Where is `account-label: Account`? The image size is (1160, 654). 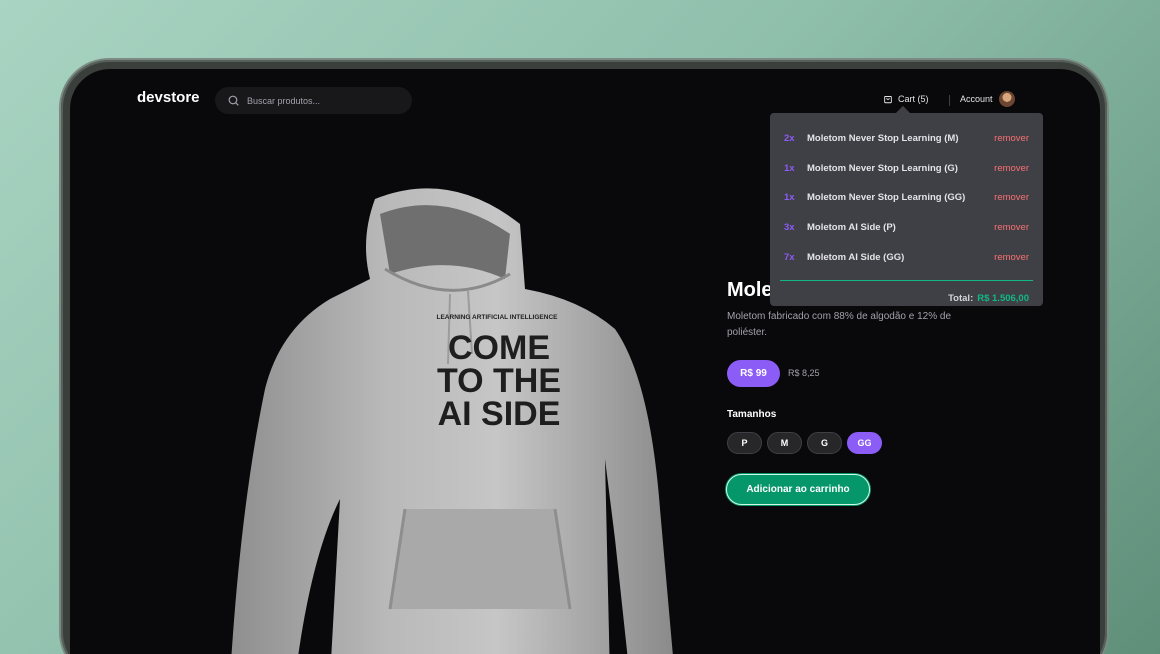 account-label: Account is located at coordinates (976, 99).